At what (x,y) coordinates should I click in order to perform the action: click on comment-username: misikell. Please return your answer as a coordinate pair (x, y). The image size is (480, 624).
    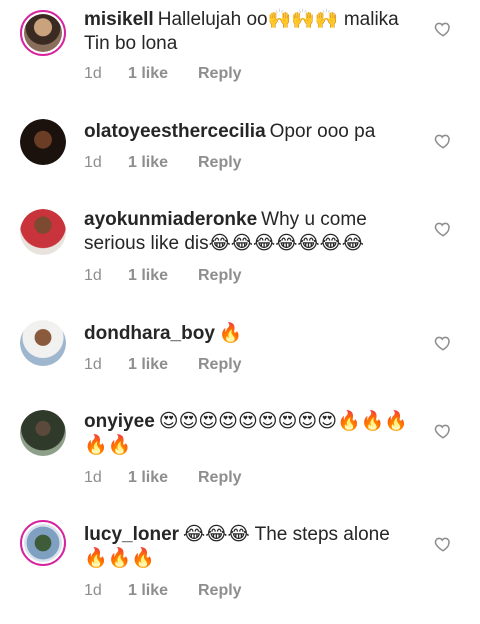
    Looking at the image, I should click on (119, 19).